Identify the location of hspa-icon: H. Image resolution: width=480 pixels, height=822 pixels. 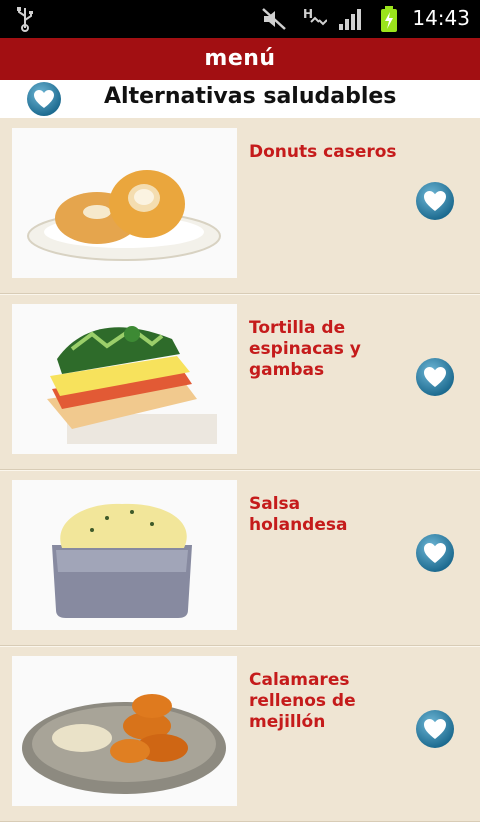
(314, 19).